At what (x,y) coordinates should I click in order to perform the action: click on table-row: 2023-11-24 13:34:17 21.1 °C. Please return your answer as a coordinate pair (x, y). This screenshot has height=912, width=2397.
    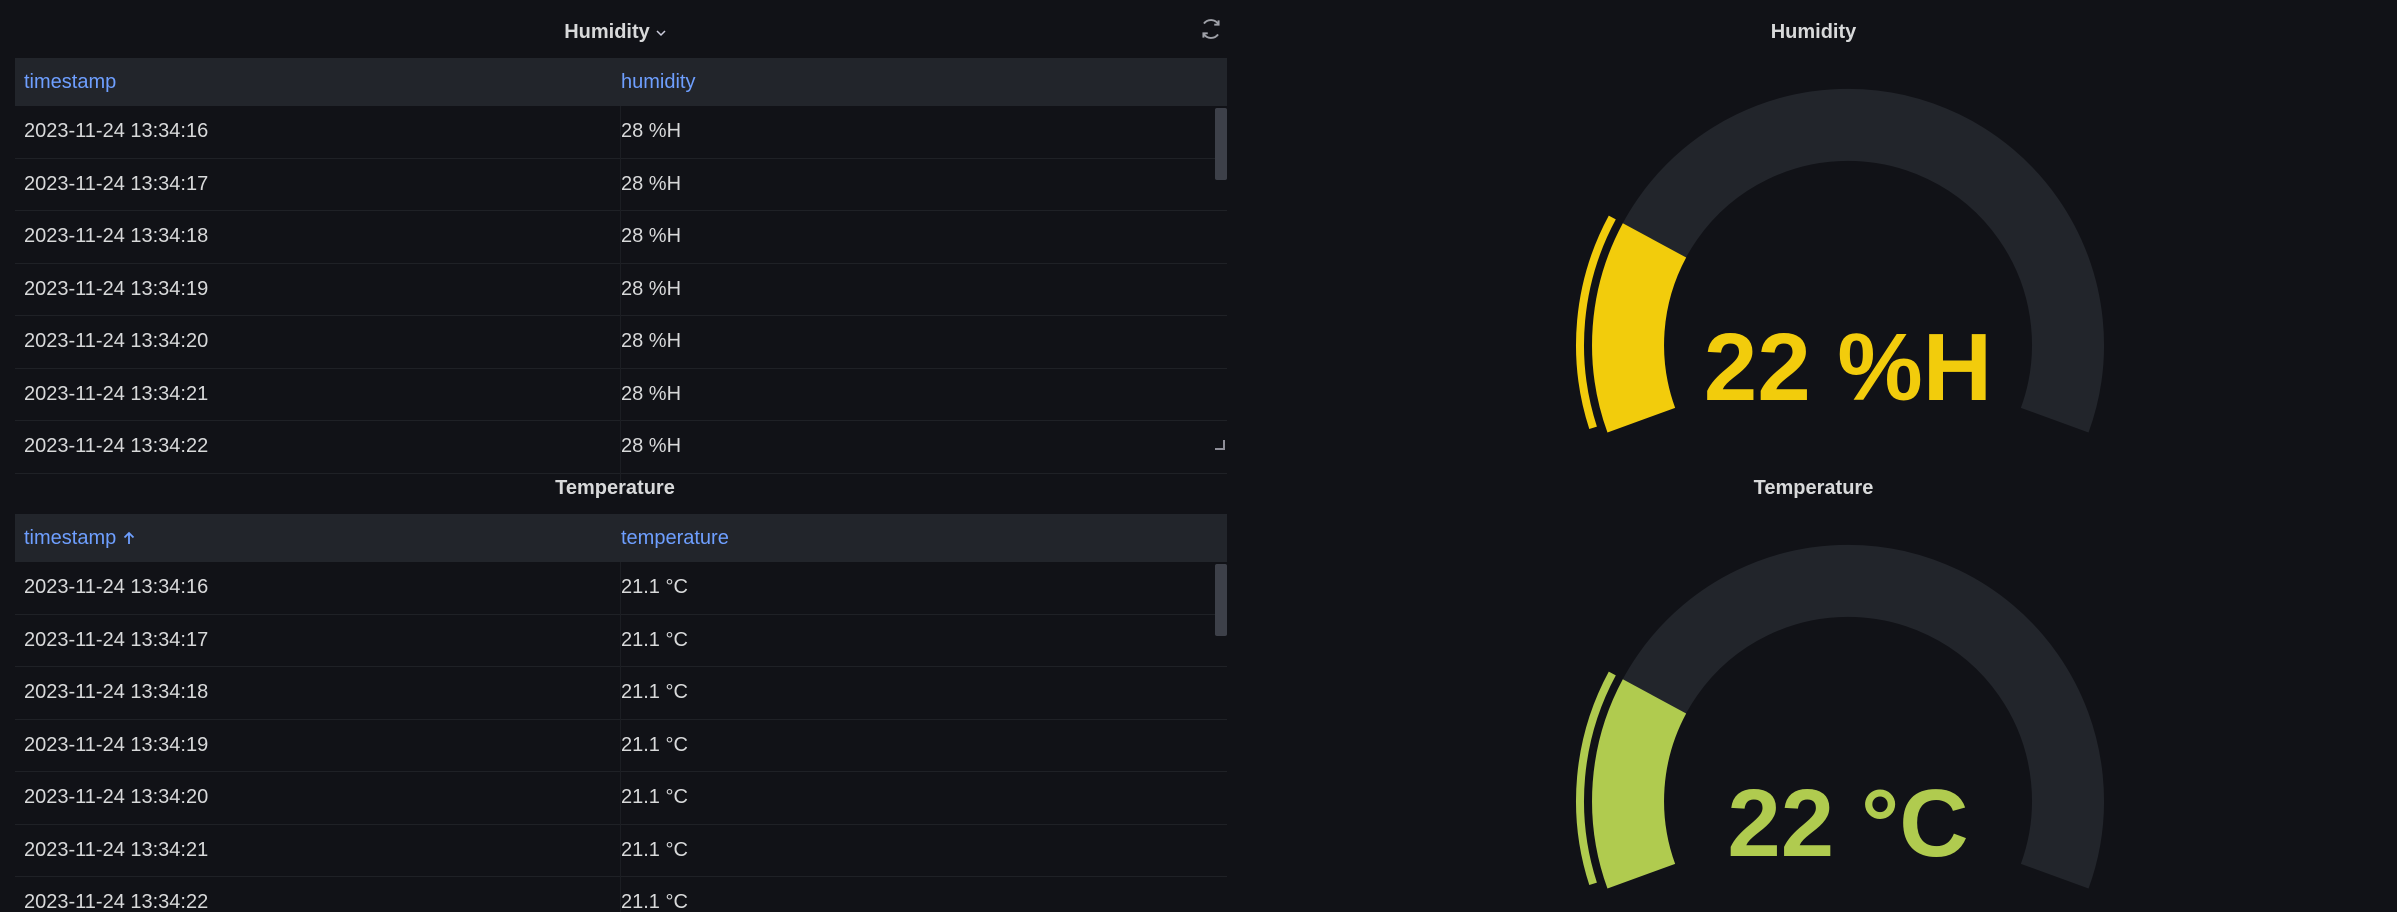
    Looking at the image, I should click on (621, 641).